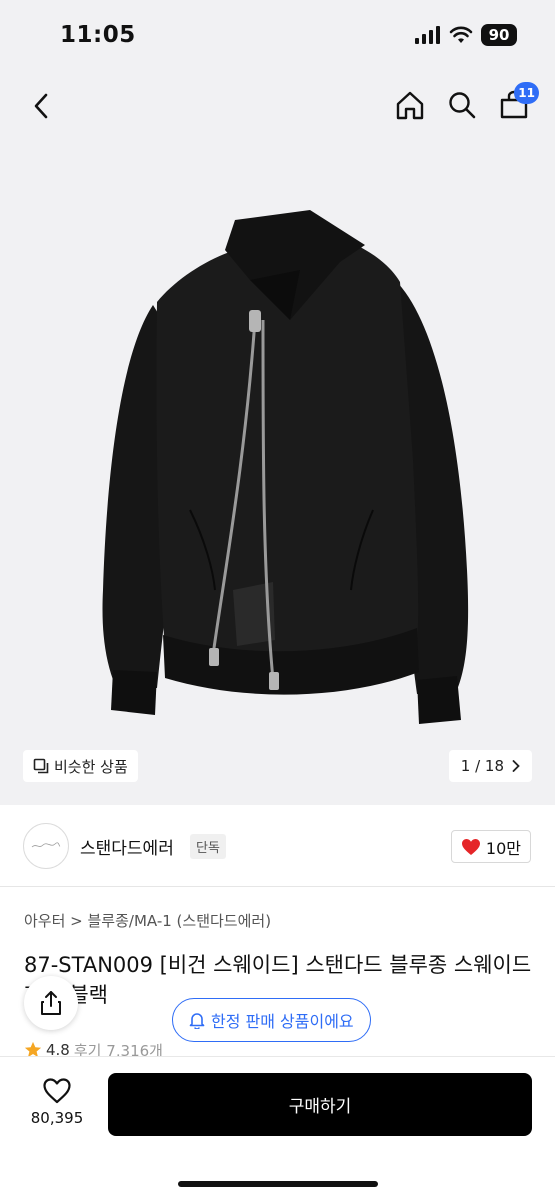  What do you see at coordinates (427, 35) in the screenshot?
I see `signal-icon` at bounding box center [427, 35].